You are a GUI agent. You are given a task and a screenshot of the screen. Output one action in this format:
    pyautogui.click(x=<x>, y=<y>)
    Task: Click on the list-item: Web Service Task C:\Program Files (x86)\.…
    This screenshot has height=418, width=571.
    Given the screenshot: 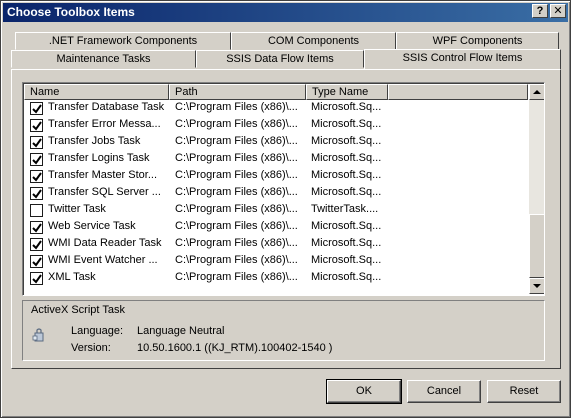 What is the action you would take?
    pyautogui.click(x=276, y=226)
    